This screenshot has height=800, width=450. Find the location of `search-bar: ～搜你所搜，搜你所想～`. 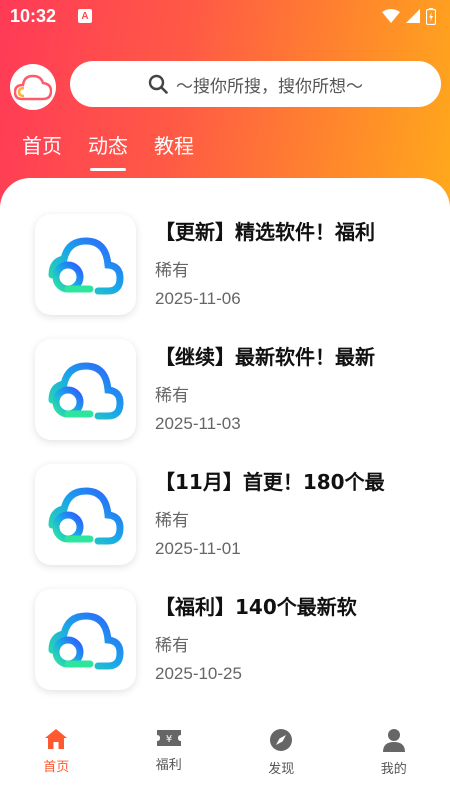

search-bar: ～搜你所搜，搜你所想～ is located at coordinates (255, 84).